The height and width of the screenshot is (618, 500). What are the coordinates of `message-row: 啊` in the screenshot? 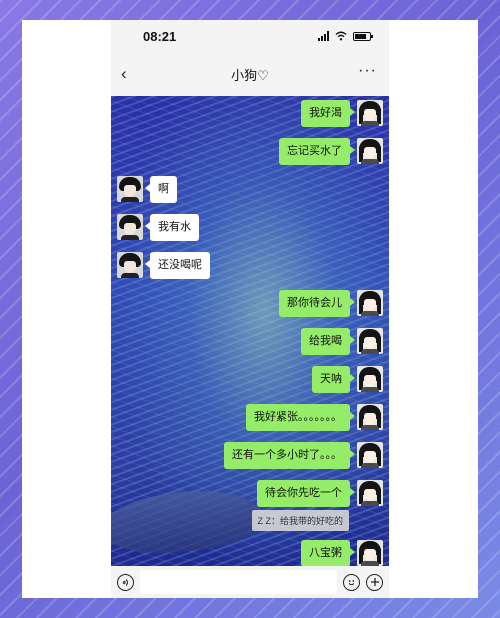 It's located at (147, 189).